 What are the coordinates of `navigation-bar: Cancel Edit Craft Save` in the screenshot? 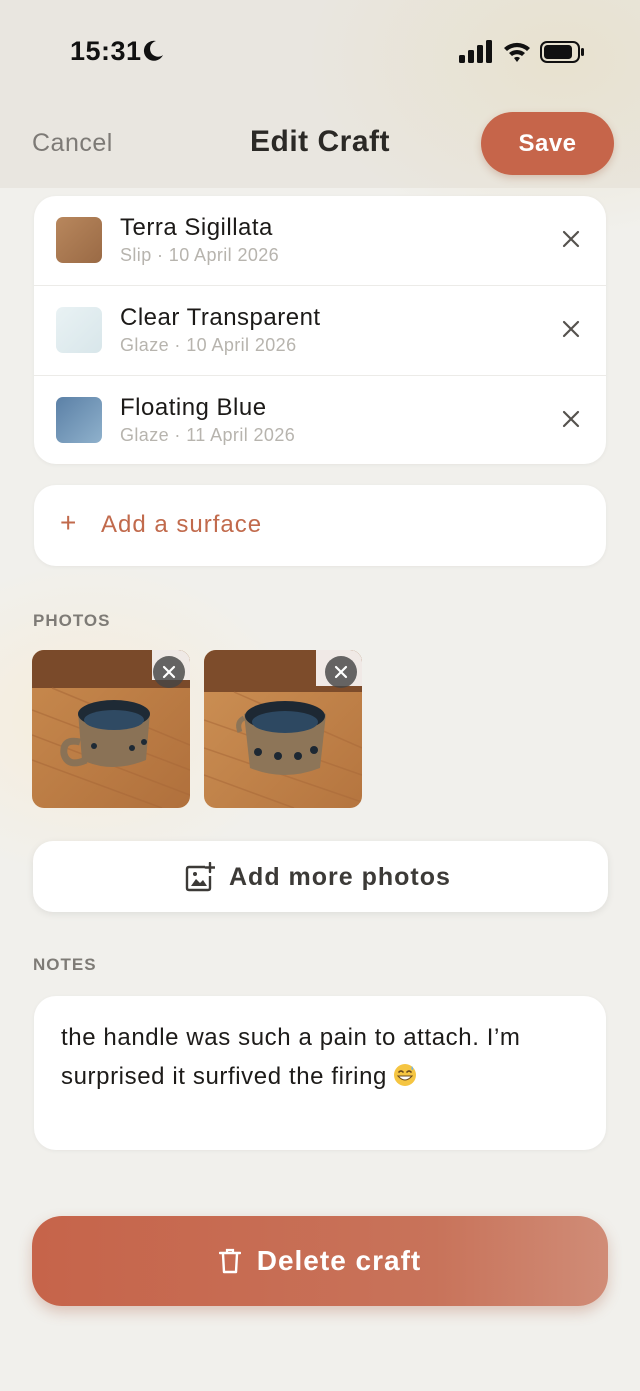 It's located at (320, 145).